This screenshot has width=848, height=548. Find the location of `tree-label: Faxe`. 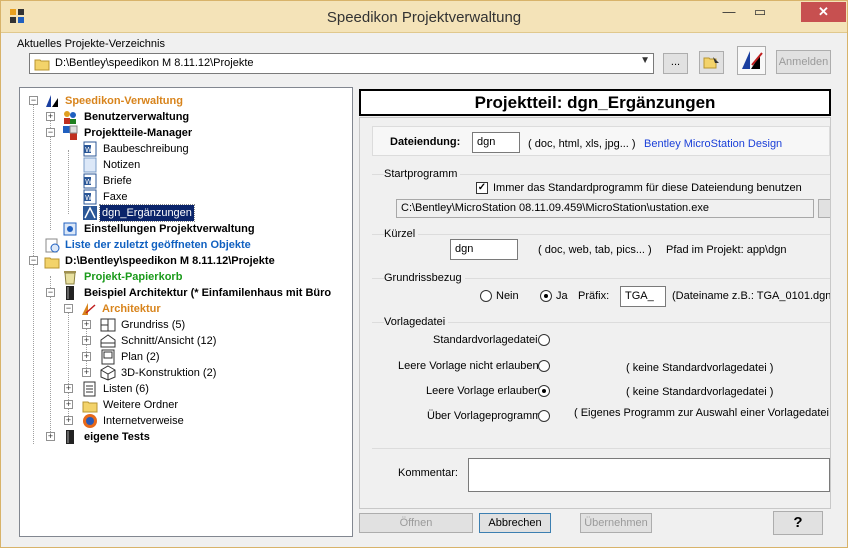

tree-label: Faxe is located at coordinates (115, 197).